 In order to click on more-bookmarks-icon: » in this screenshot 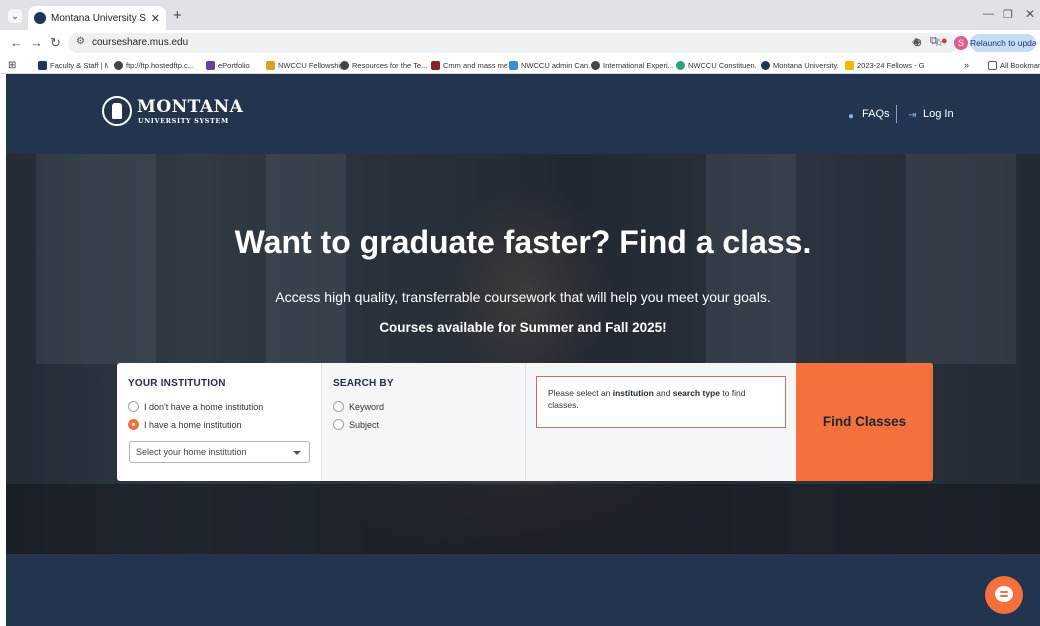, I will do `click(966, 65)`.